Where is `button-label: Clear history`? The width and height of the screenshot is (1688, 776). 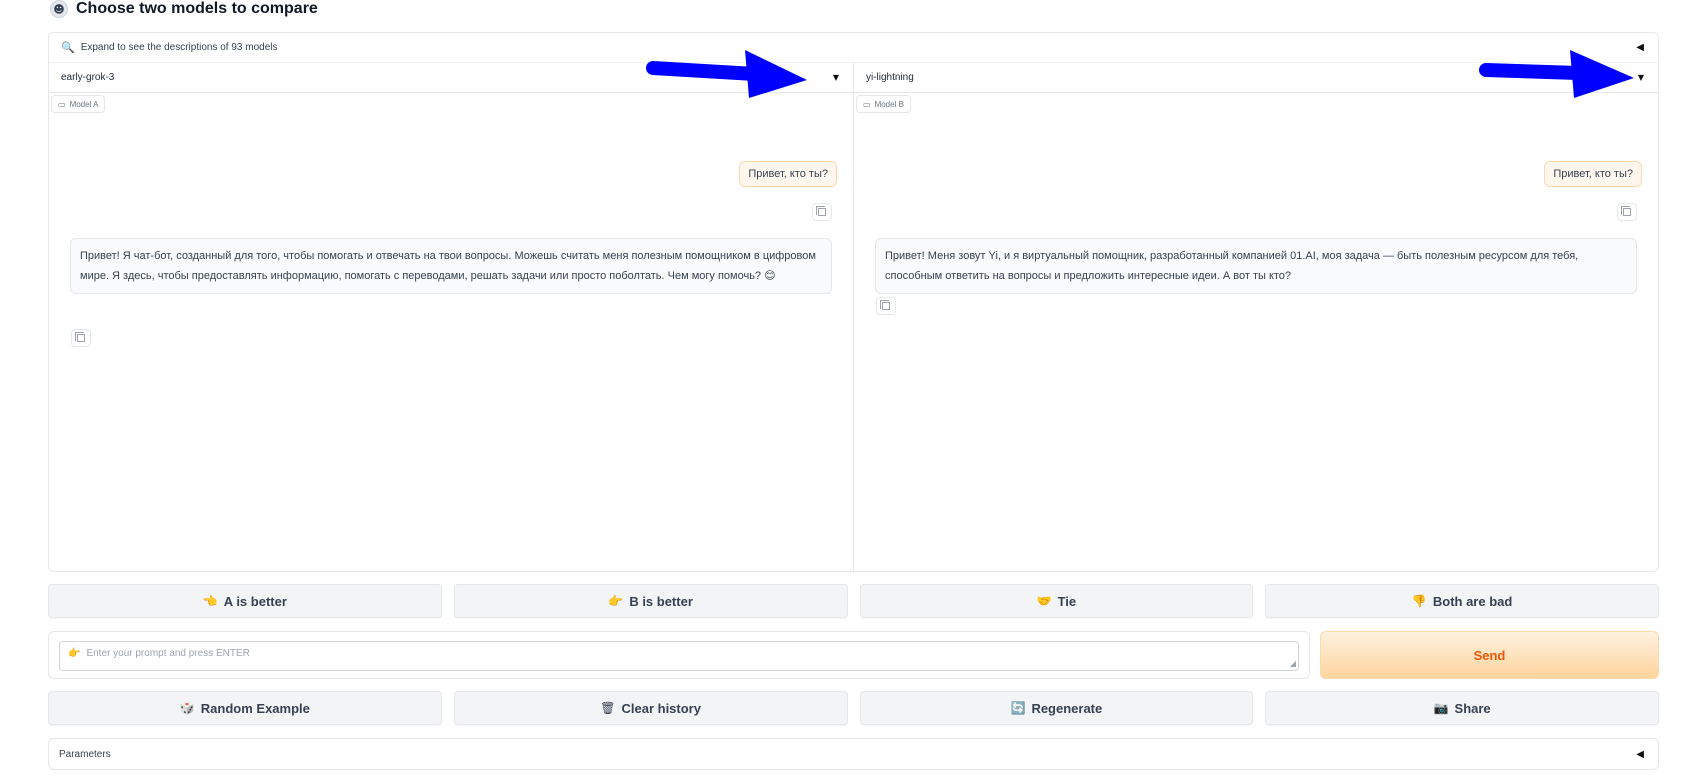 button-label: Clear history is located at coordinates (661, 708).